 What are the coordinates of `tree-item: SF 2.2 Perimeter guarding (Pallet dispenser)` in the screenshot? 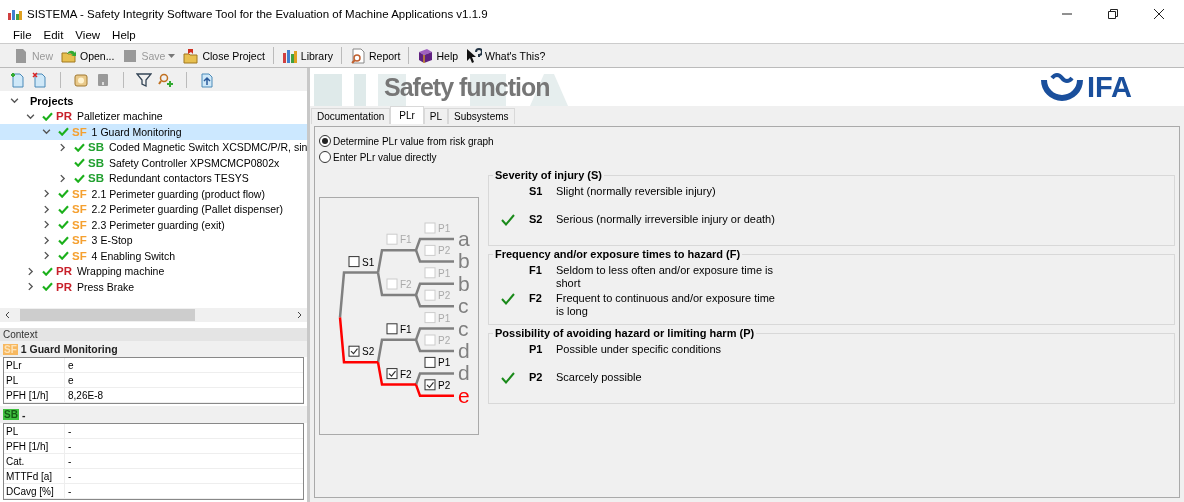 It's located at (178, 209).